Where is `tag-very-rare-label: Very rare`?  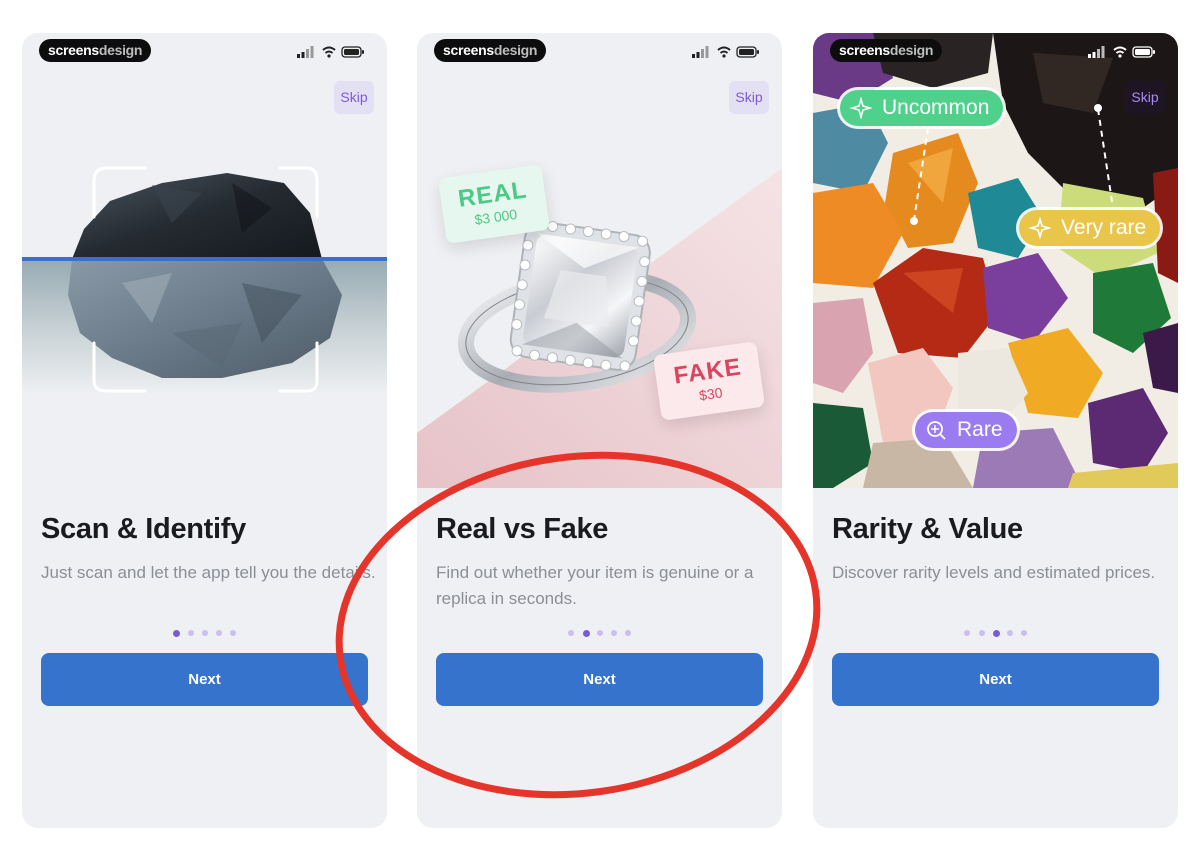 tag-very-rare-label: Very rare is located at coordinates (1104, 227).